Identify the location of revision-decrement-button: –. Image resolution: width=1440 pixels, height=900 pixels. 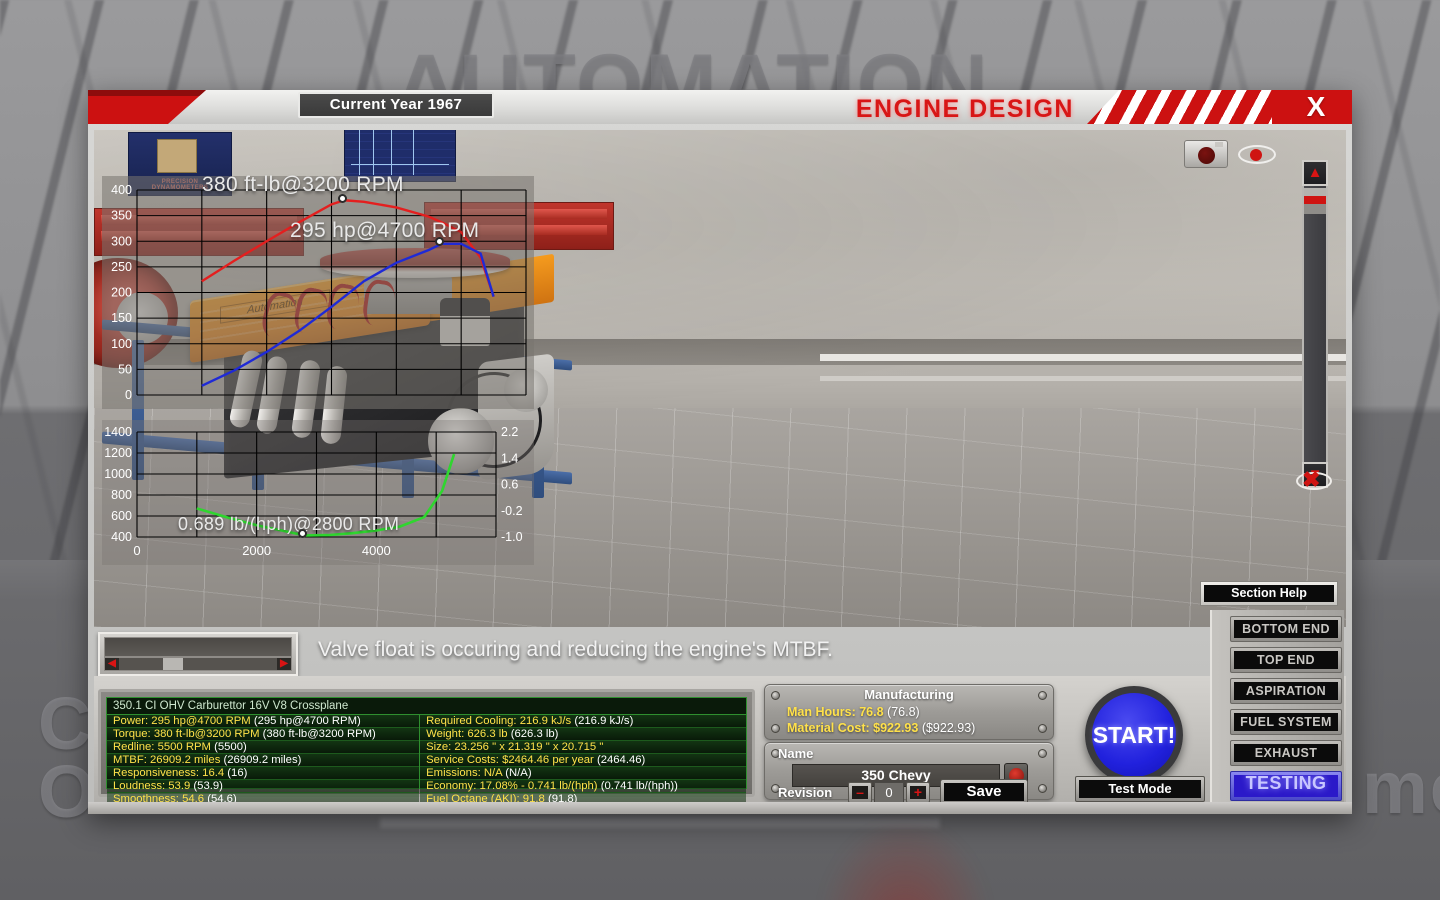
(860, 792).